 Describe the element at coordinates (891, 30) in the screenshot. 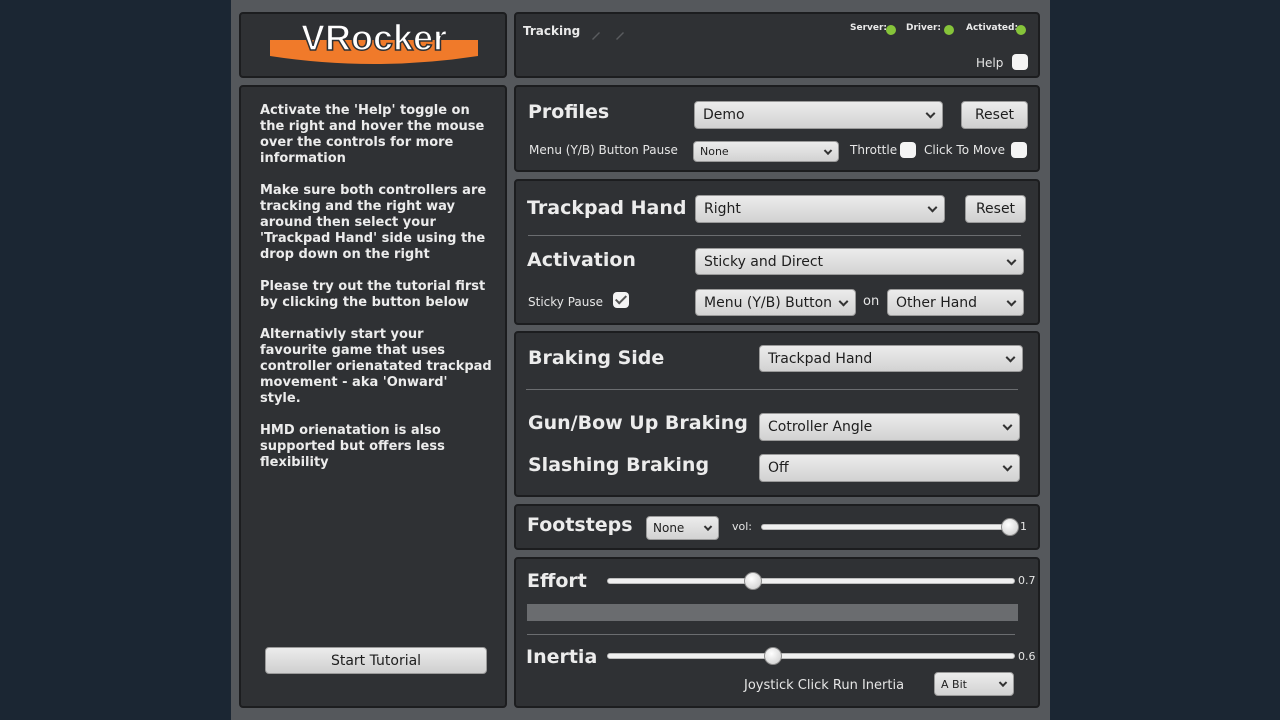

I see `server-status-indicator` at that location.